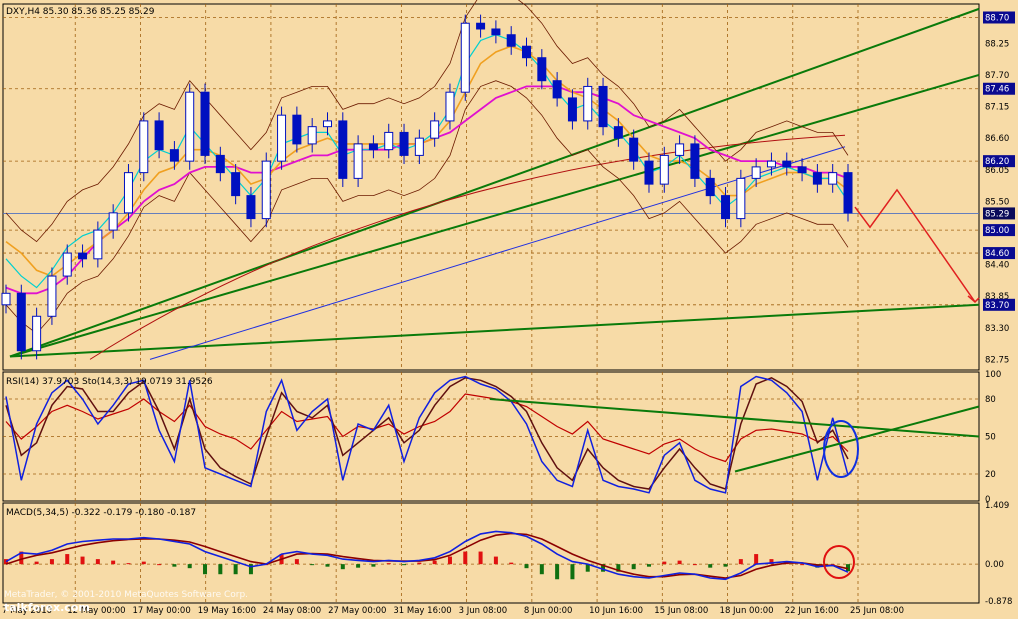  I want to click on time-axis-label: 8 Jun 00:00, so click(548, 611).